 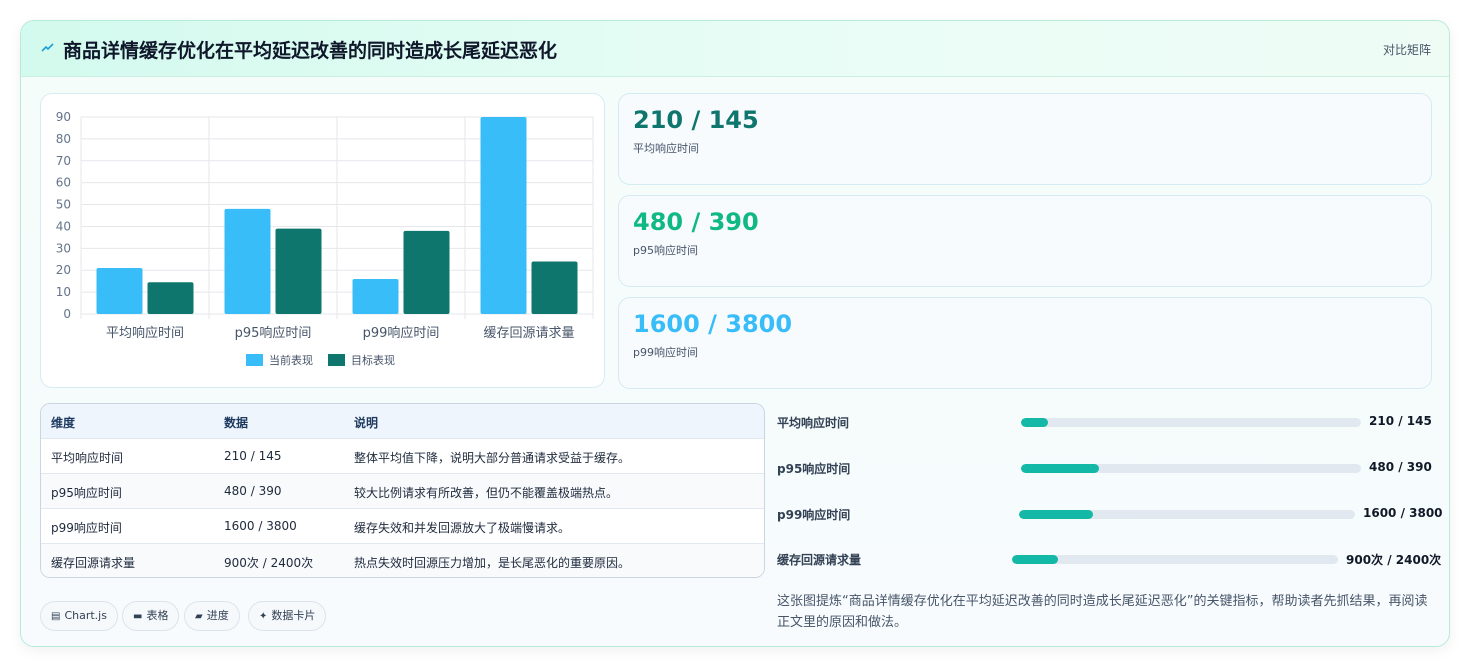 What do you see at coordinates (87, 458) in the screenshot?
I see `table-cell: 平均响应时间` at bounding box center [87, 458].